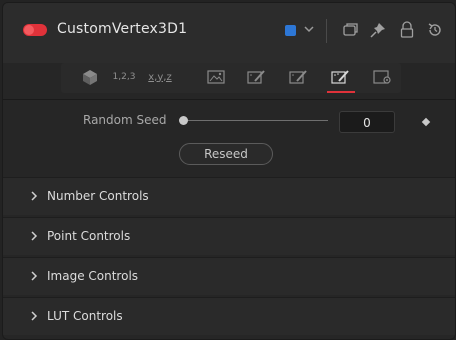 The image size is (456, 340). Describe the element at coordinates (229, 316) in the screenshot. I see `section-lut-controls: LUT Controls` at that location.